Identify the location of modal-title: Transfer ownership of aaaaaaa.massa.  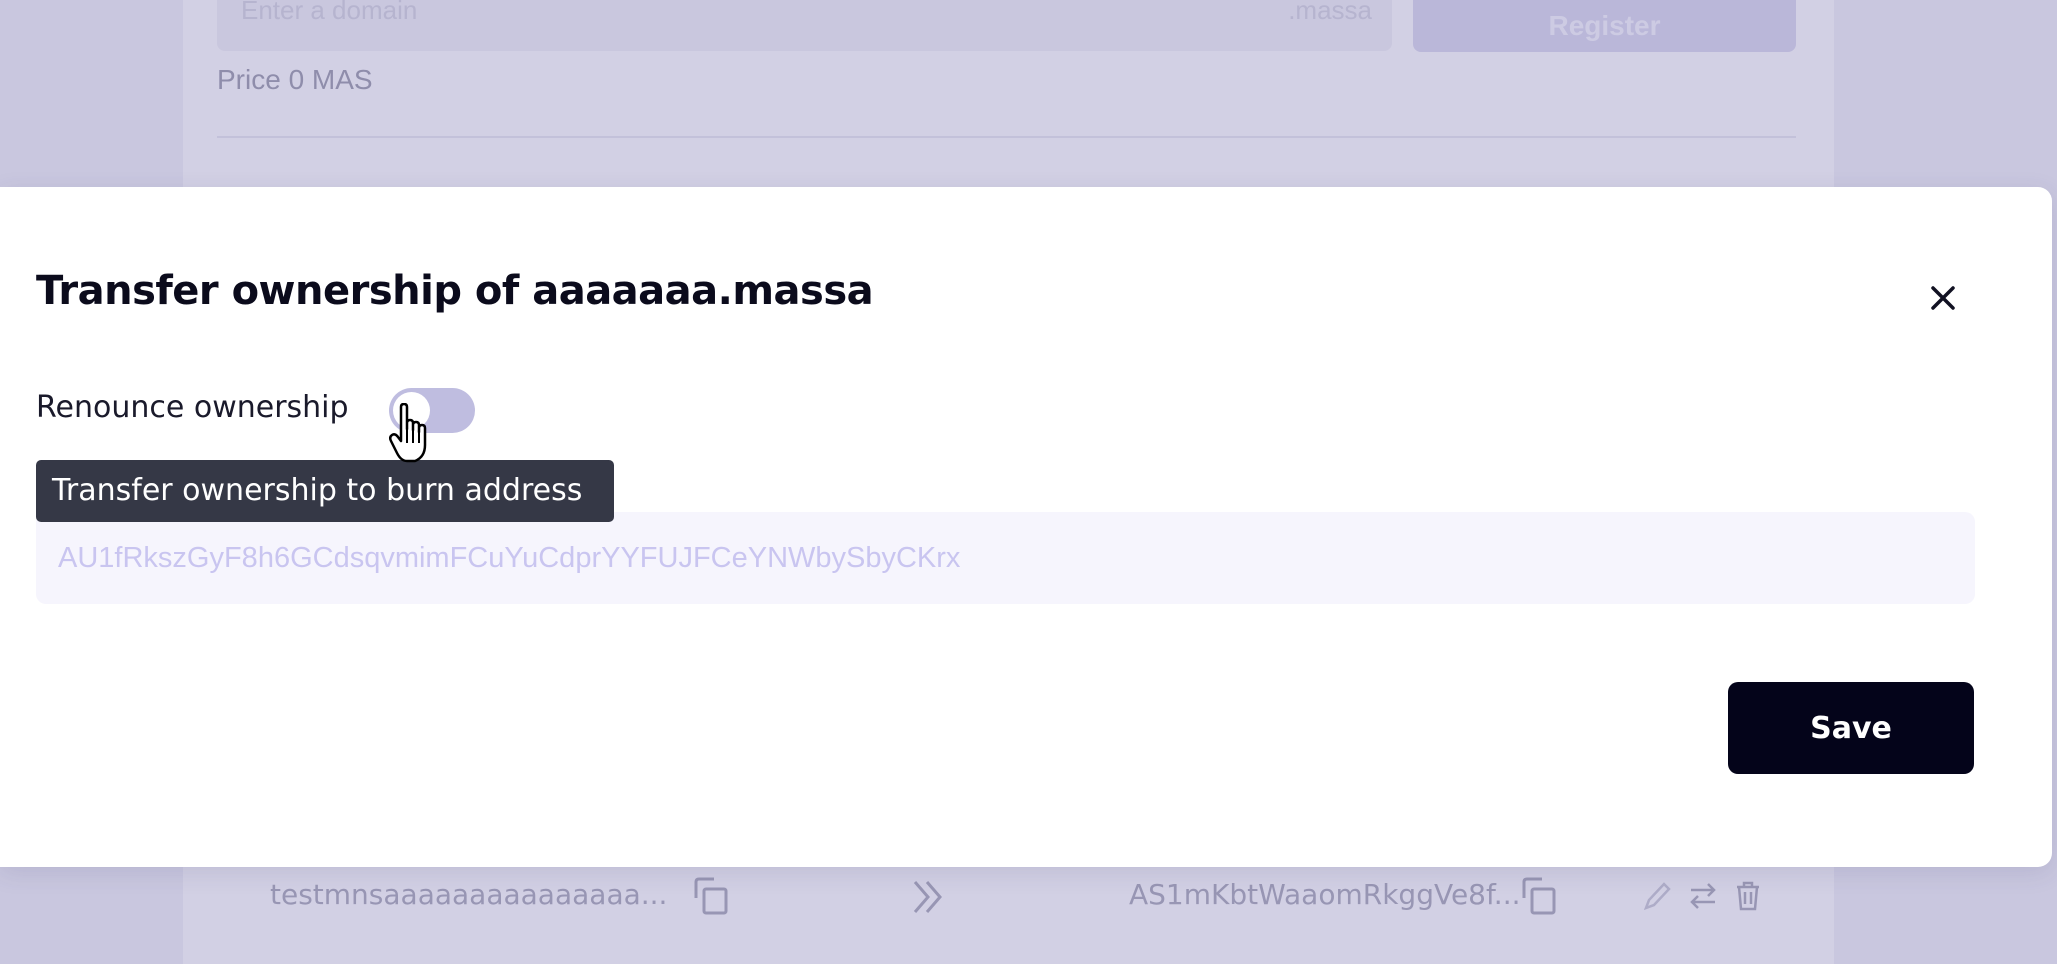
(455, 291).